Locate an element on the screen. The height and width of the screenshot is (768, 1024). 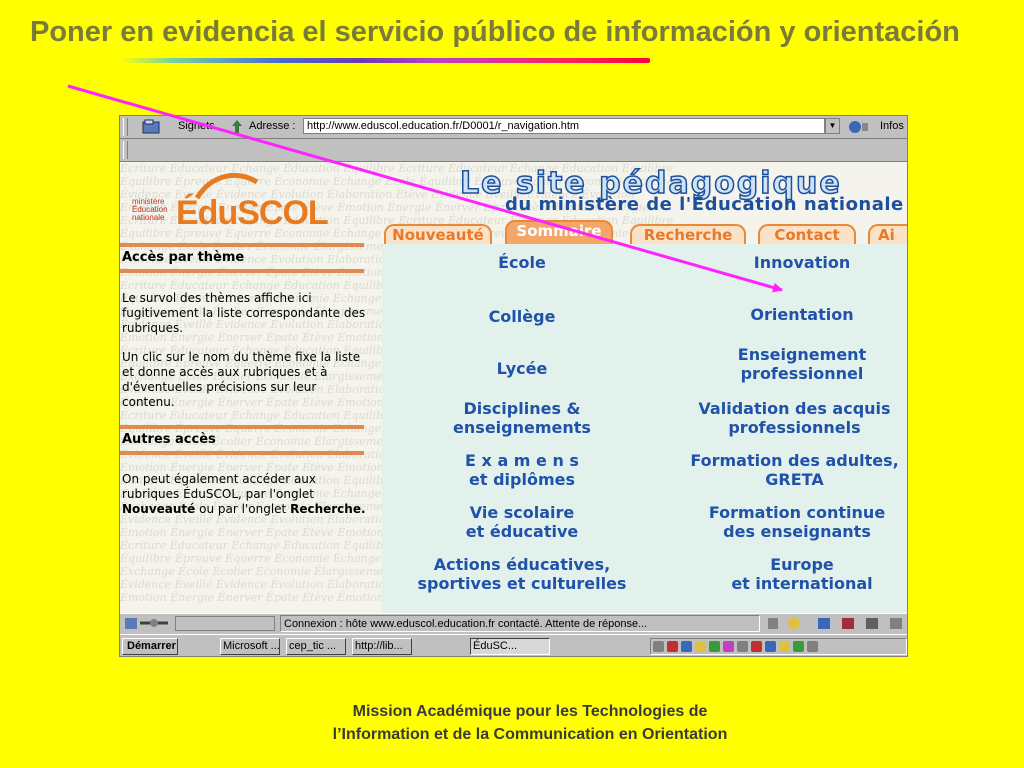
site-subtitle: du ministère de l'Éducation nationale is located at coordinates (704, 204).